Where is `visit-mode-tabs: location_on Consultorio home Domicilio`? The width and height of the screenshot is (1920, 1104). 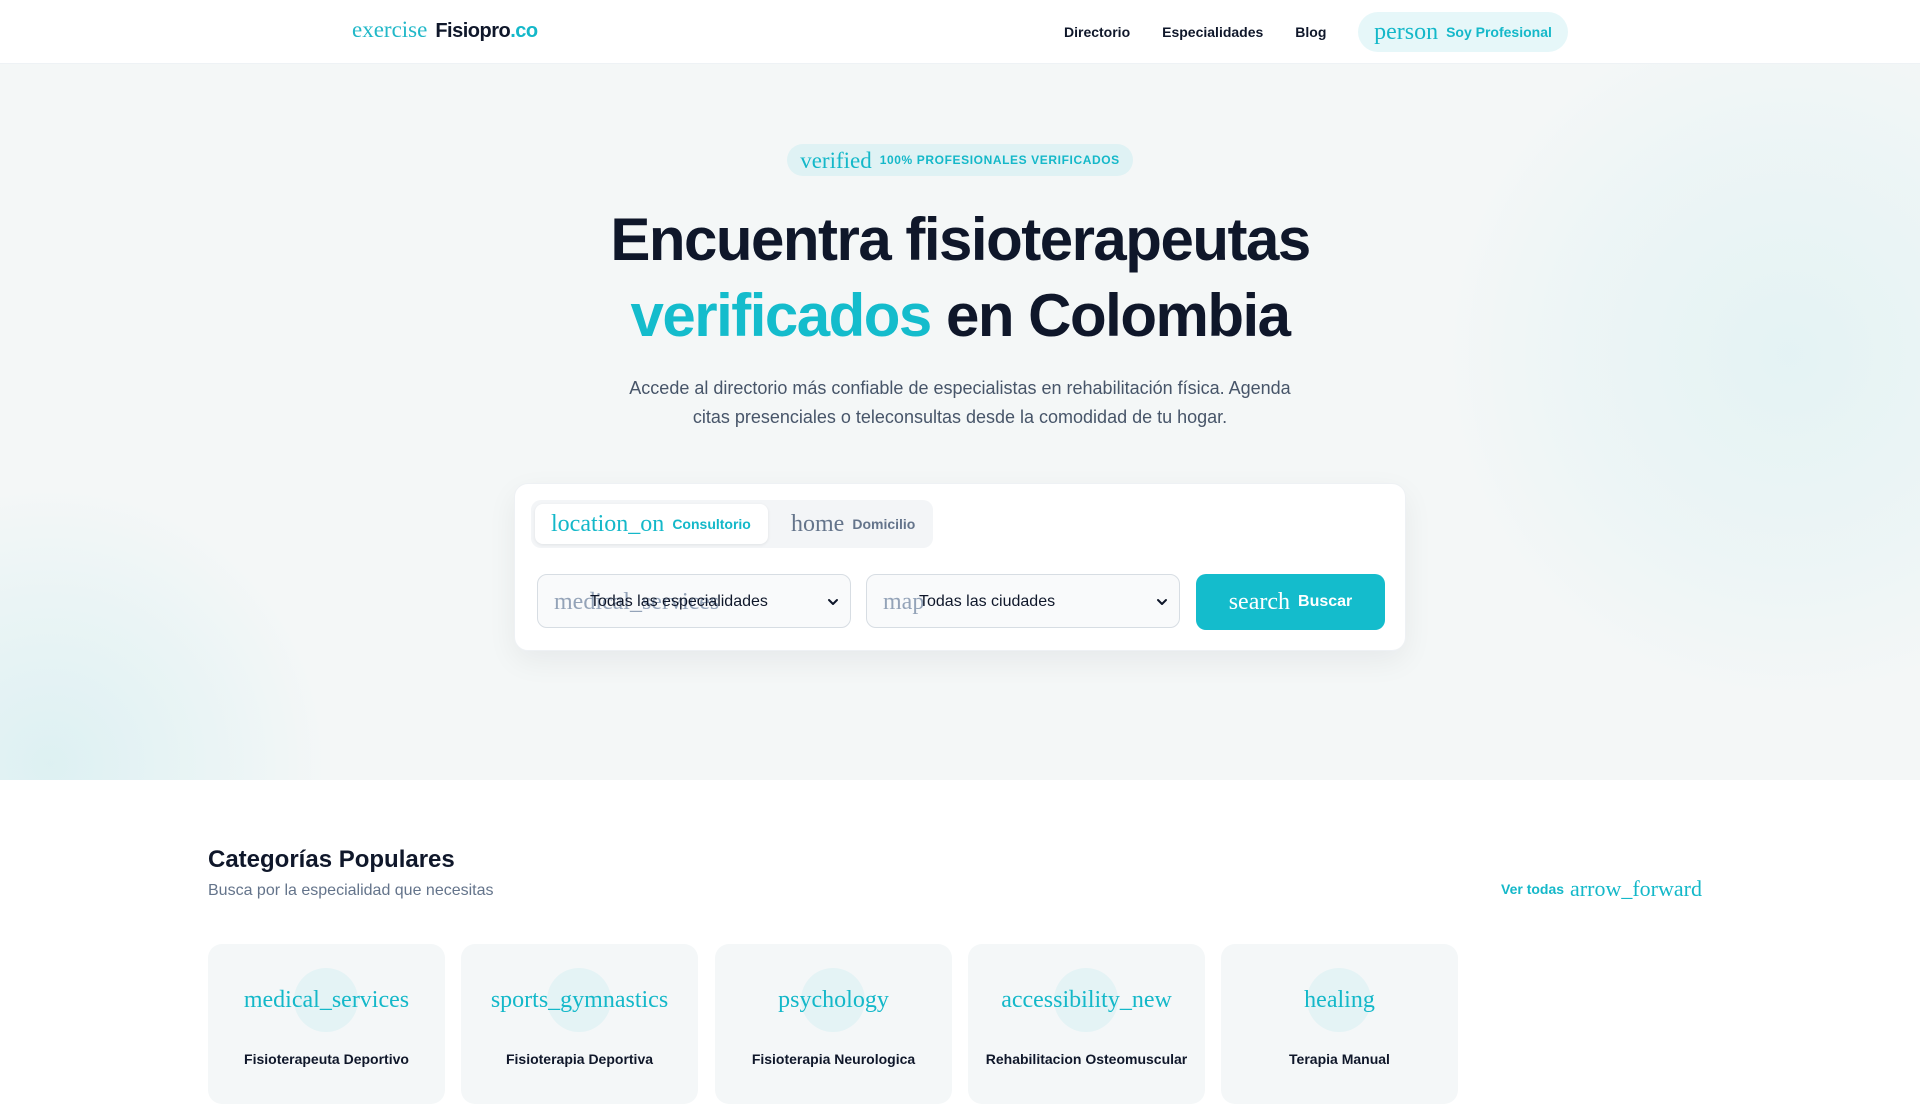 visit-mode-tabs: location_on Consultorio home Domicilio is located at coordinates (732, 524).